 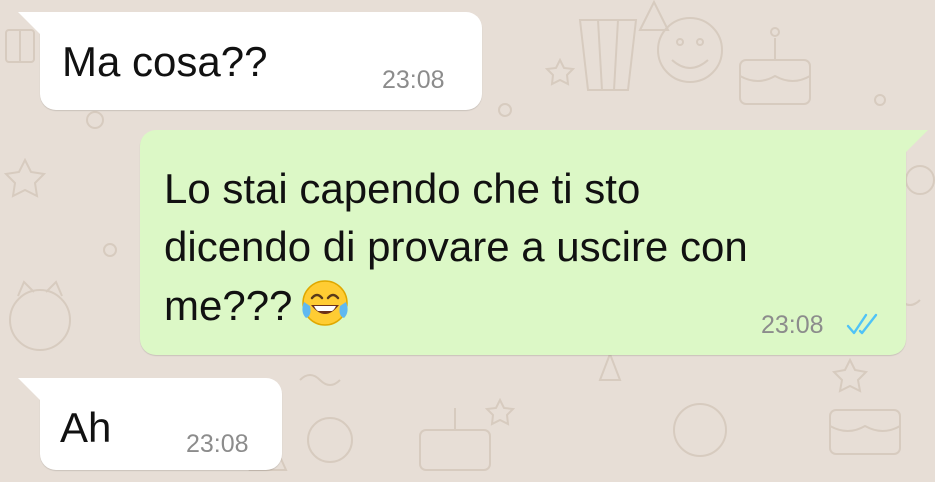 What do you see at coordinates (86, 427) in the screenshot?
I see `message-text: Ah` at bounding box center [86, 427].